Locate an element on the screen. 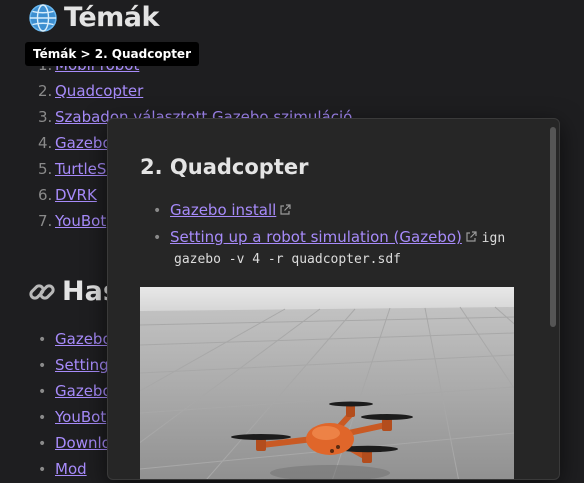  list-item: • Gazebo install is located at coordinates (343, 210).